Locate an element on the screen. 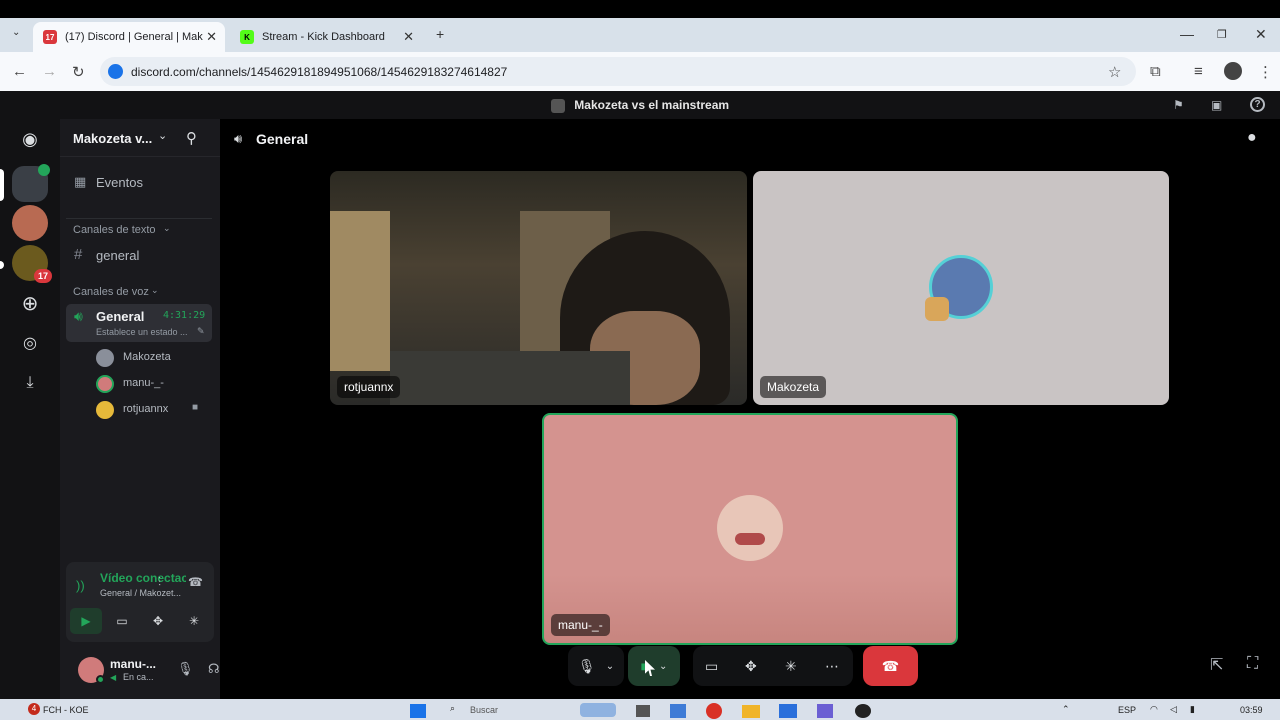 The image size is (1280, 720). unread-indicator is located at coordinates (2, 265).